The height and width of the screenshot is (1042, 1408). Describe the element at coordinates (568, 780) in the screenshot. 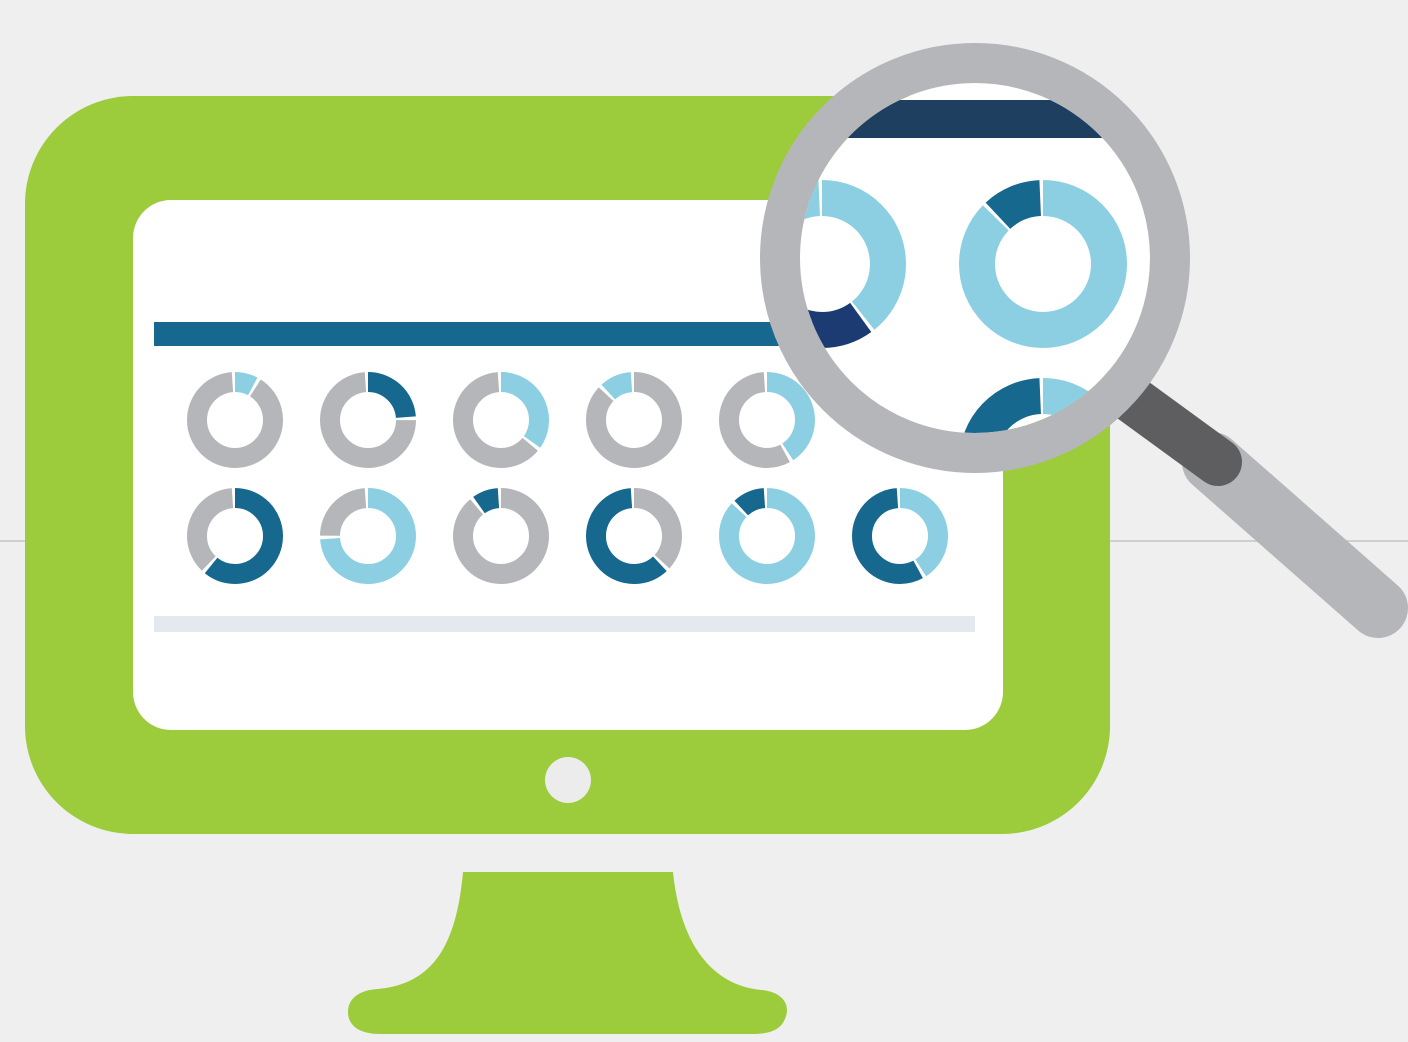

I see `power-button` at that location.